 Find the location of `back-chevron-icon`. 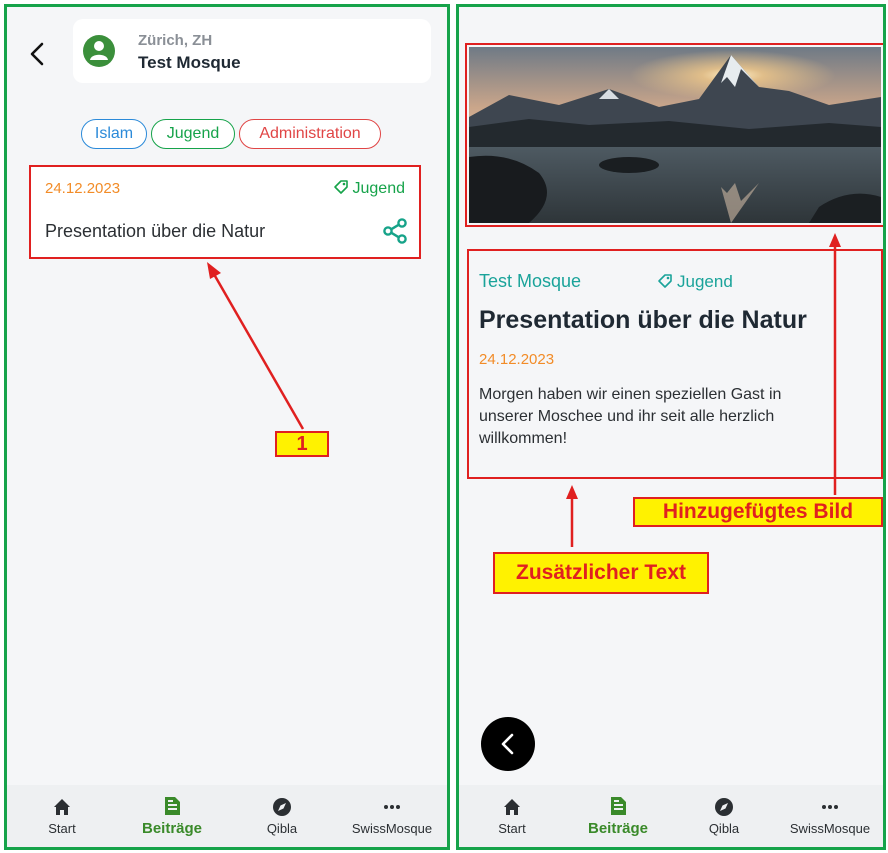

back-chevron-icon is located at coordinates (507, 744).